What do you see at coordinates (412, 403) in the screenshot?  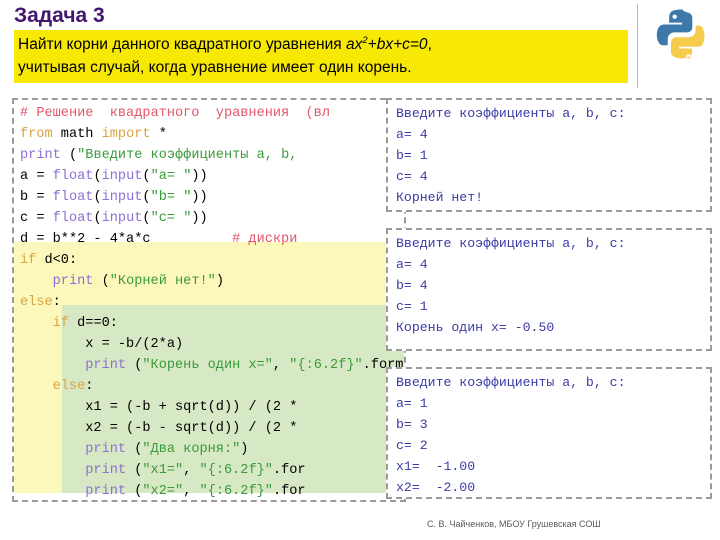 I see `output-line: a= 1` at bounding box center [412, 403].